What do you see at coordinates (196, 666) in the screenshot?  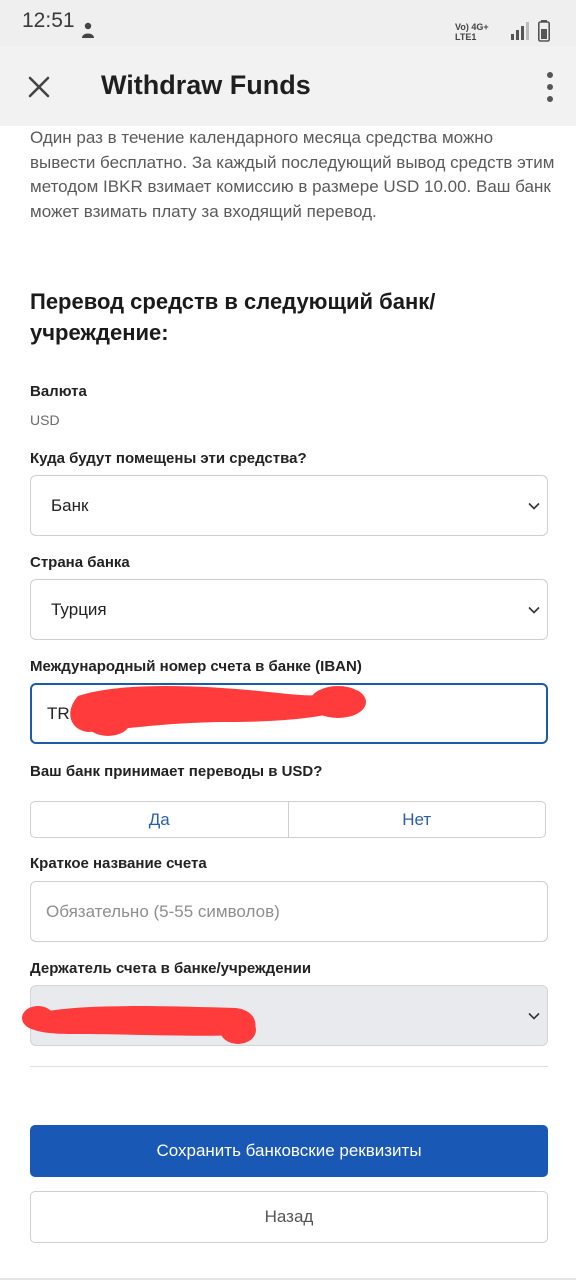 I see `iban-label: Международный номер счета в банке (IBAN)` at bounding box center [196, 666].